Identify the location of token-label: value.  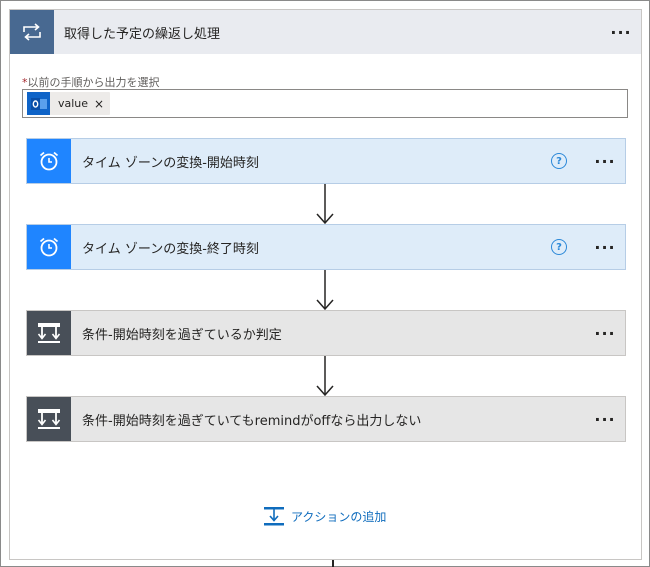
(73, 103).